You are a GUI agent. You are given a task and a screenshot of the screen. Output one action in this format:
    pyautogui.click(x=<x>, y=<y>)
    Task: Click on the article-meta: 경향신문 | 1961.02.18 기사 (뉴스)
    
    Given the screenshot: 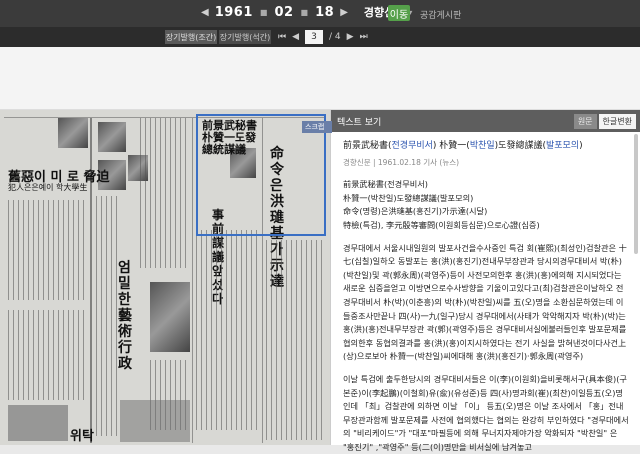 What is the action you would take?
    pyautogui.click(x=401, y=162)
    